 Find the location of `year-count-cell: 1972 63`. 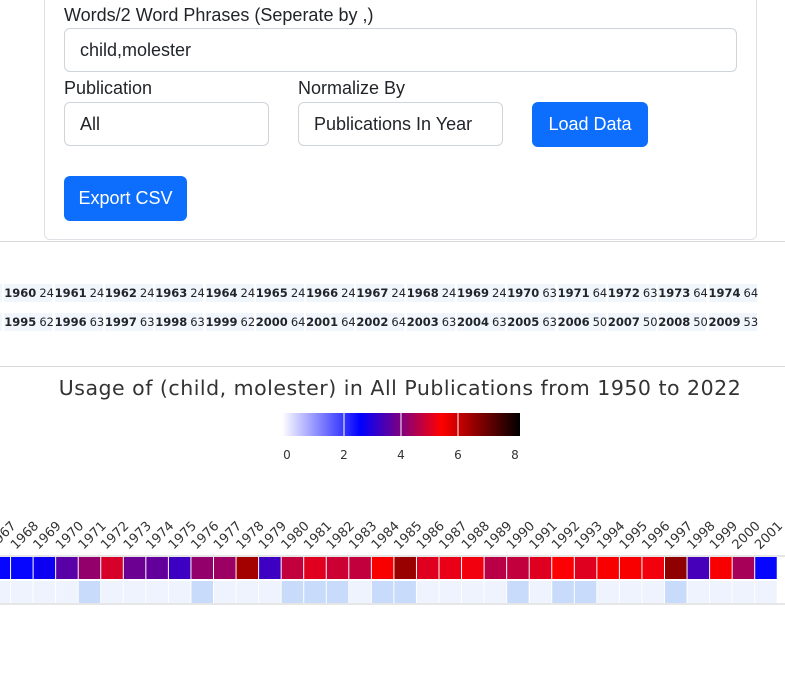

year-count-cell: 1972 63 is located at coordinates (632, 293).